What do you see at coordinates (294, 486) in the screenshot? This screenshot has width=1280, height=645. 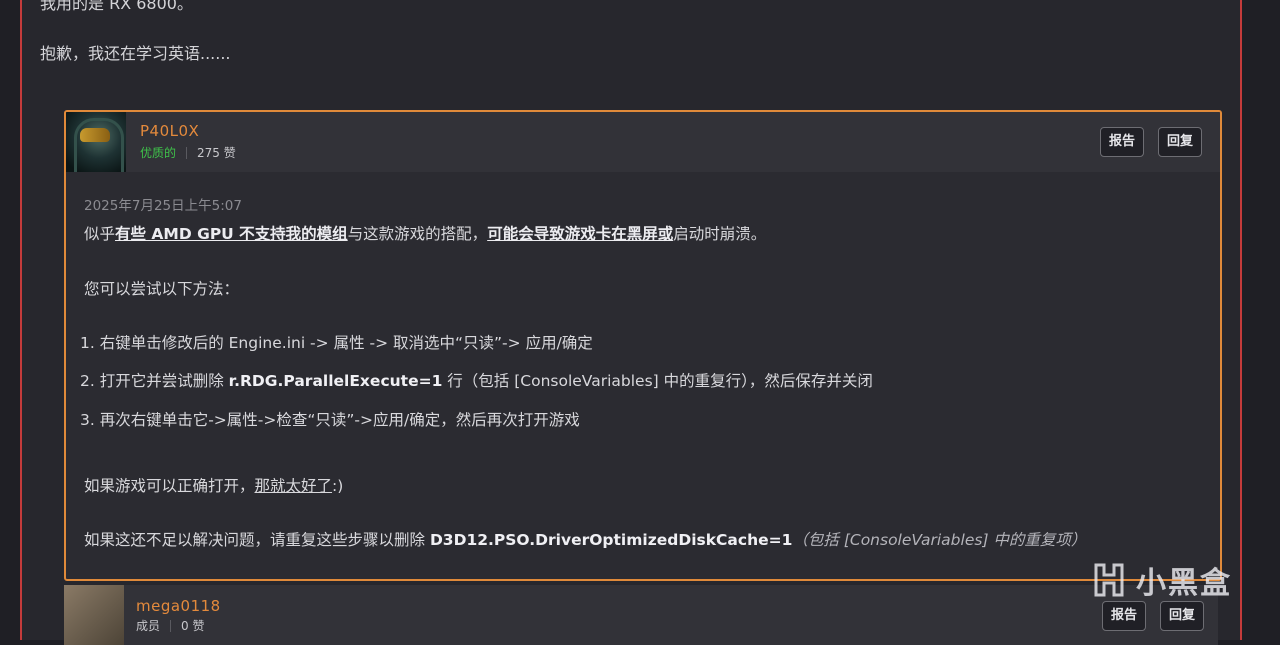 I see `link-great: 那就太好了` at bounding box center [294, 486].